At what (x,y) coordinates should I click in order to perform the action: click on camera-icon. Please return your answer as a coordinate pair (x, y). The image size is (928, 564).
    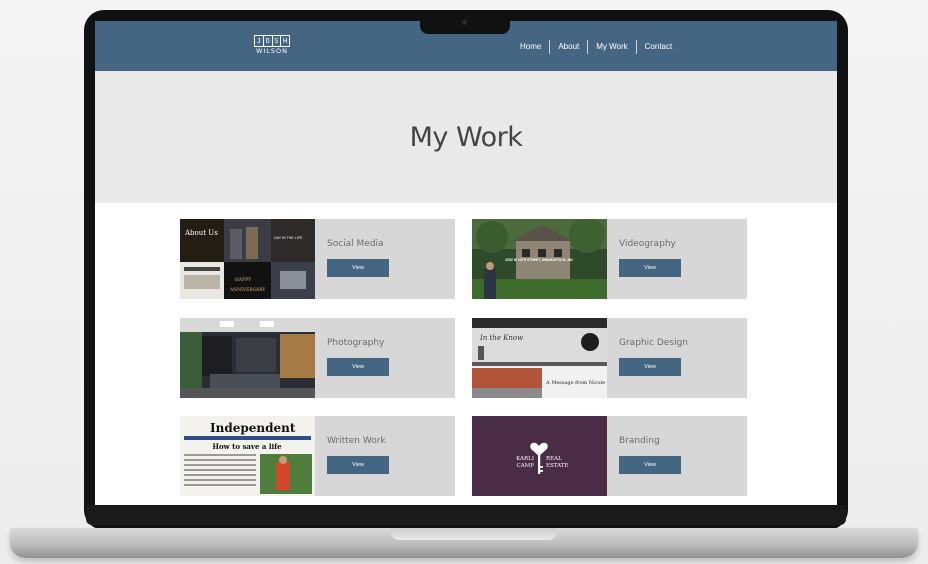
    Looking at the image, I should click on (464, 22).